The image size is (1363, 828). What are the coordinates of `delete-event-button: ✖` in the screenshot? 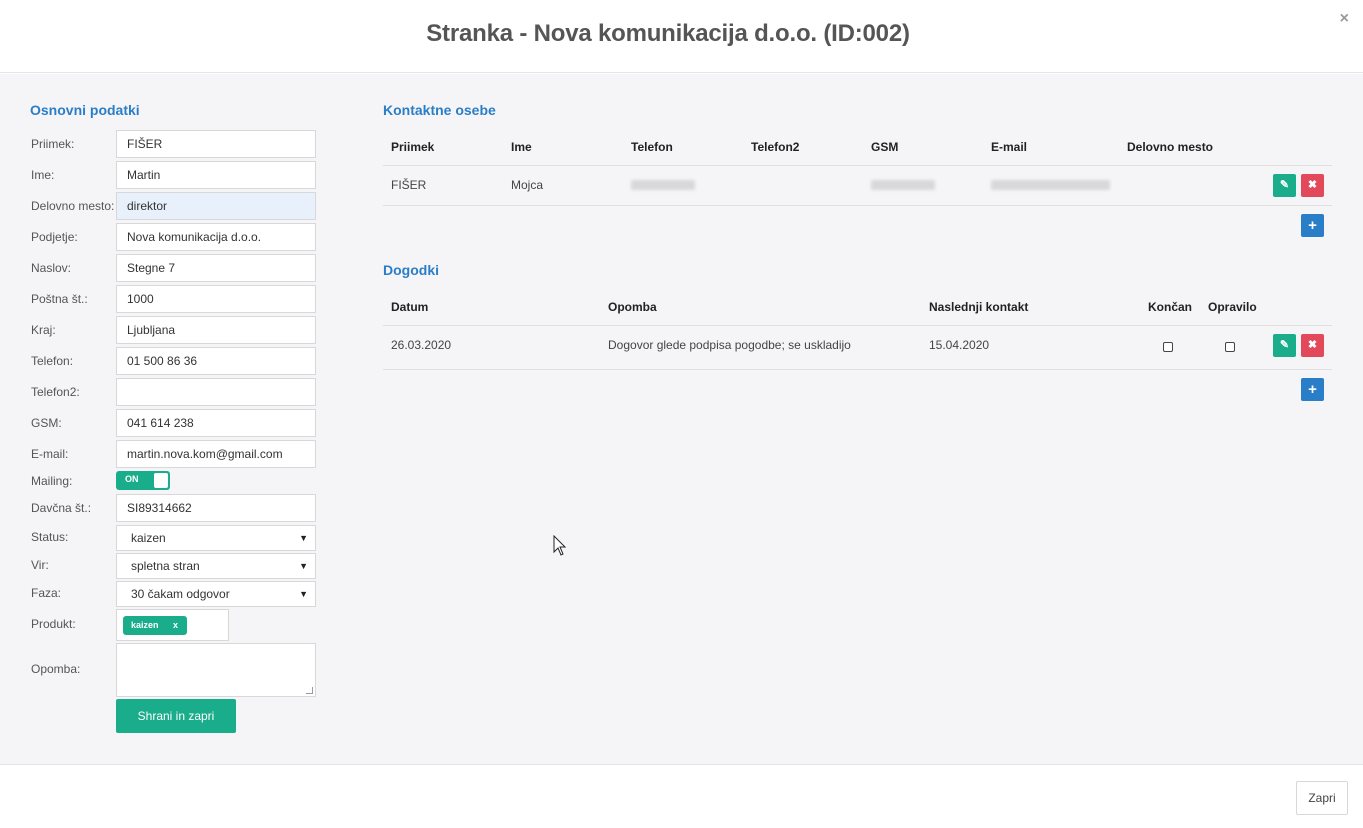 It's located at (1312, 345).